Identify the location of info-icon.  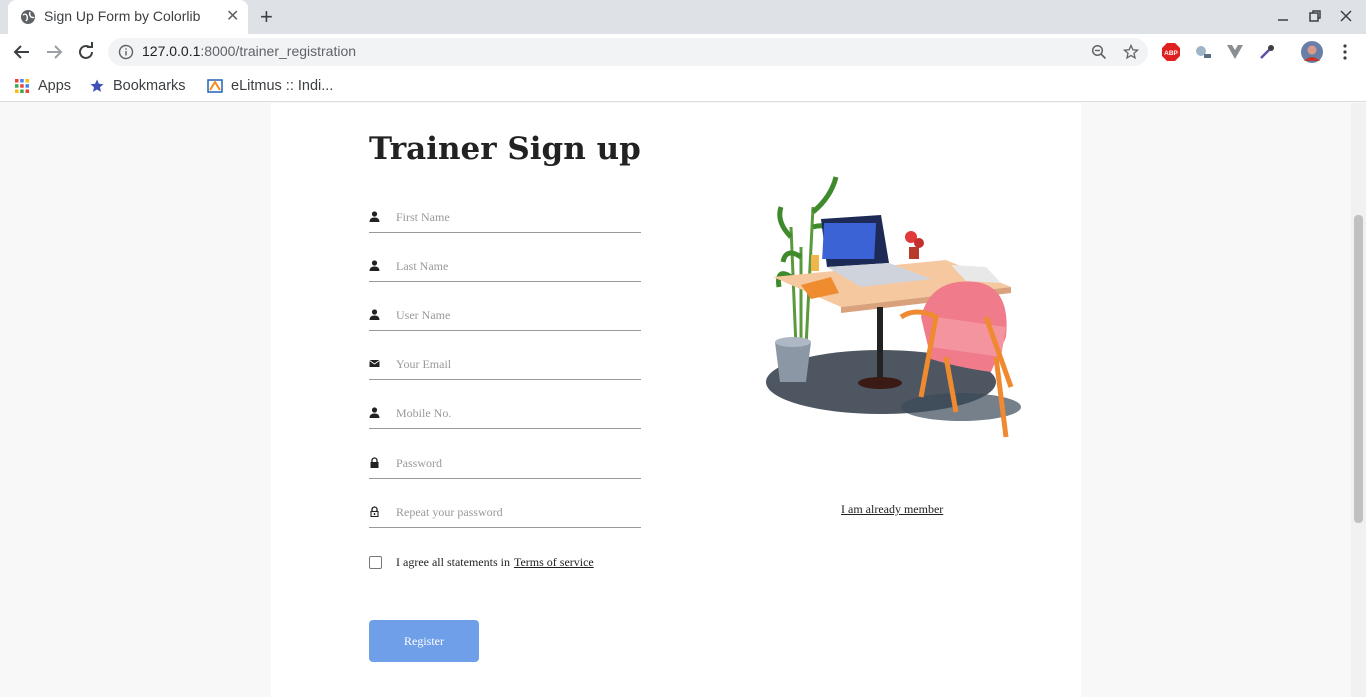
(126, 52).